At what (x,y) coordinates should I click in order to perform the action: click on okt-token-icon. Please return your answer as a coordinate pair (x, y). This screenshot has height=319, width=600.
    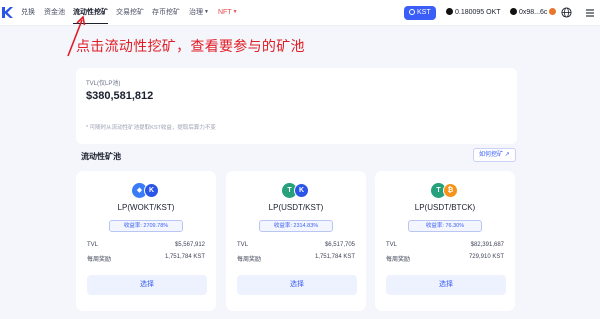
    Looking at the image, I should click on (449, 11).